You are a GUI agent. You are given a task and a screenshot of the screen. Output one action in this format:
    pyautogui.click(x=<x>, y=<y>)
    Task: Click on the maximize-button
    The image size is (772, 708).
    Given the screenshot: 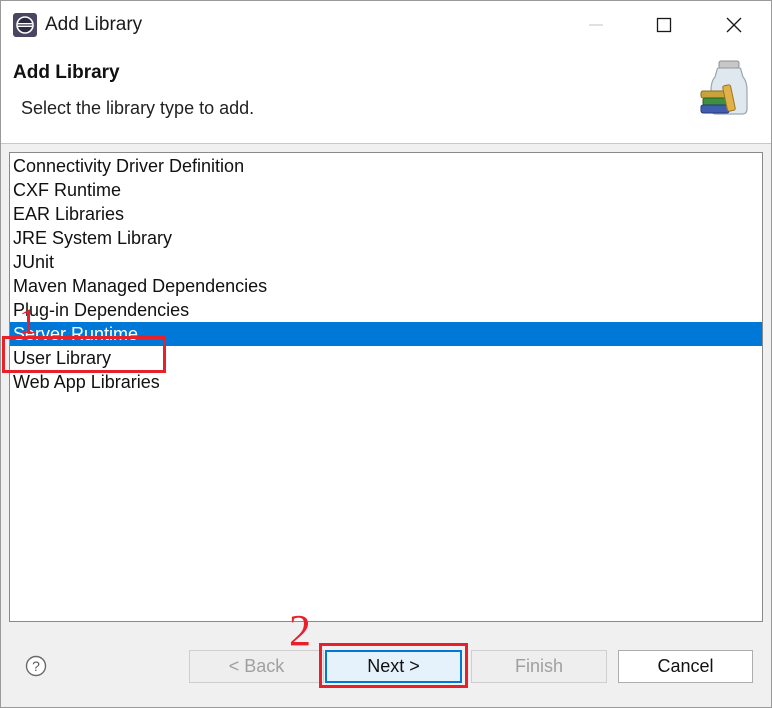 What is the action you would take?
    pyautogui.click(x=664, y=25)
    